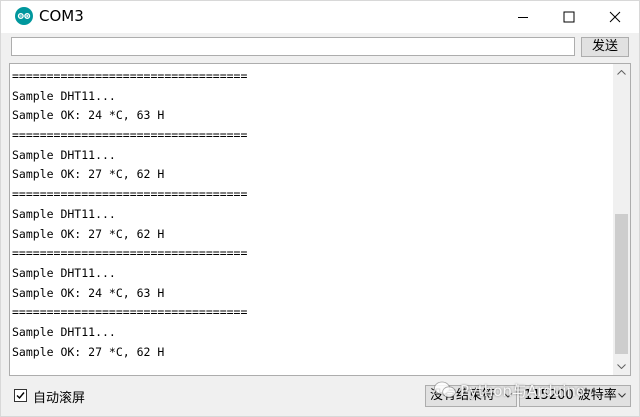 The width and height of the screenshot is (640, 417). I want to click on chevron-up-icon, so click(621, 72).